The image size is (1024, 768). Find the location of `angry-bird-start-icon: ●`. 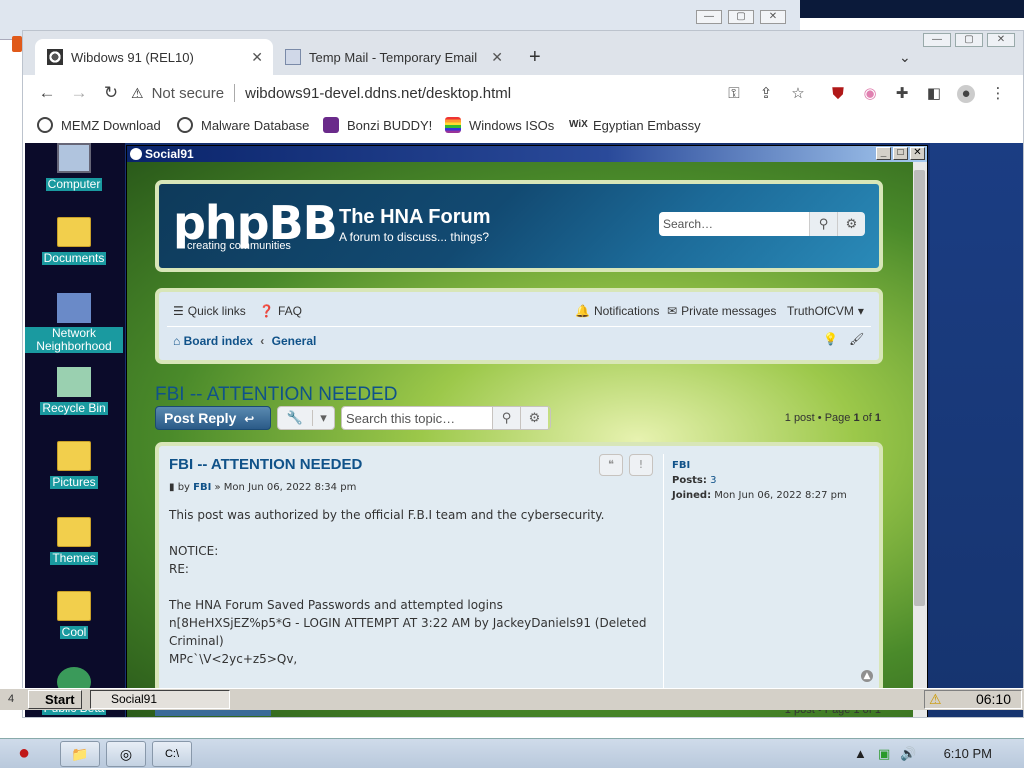

angry-bird-start-icon: ● is located at coordinates (24, 754).